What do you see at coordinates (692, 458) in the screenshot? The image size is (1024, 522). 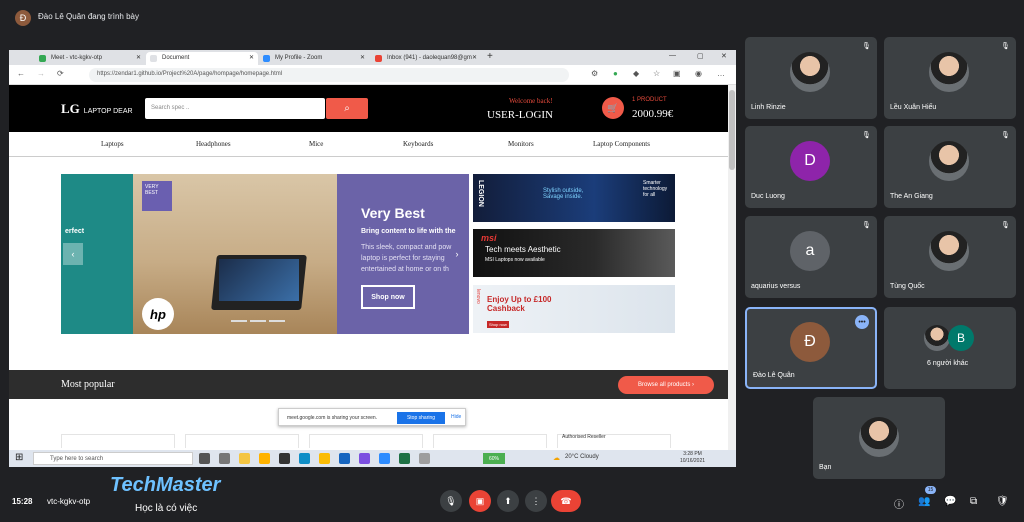 I see `taskbar-clock: 3:28 PM 10/16/2021` at bounding box center [692, 458].